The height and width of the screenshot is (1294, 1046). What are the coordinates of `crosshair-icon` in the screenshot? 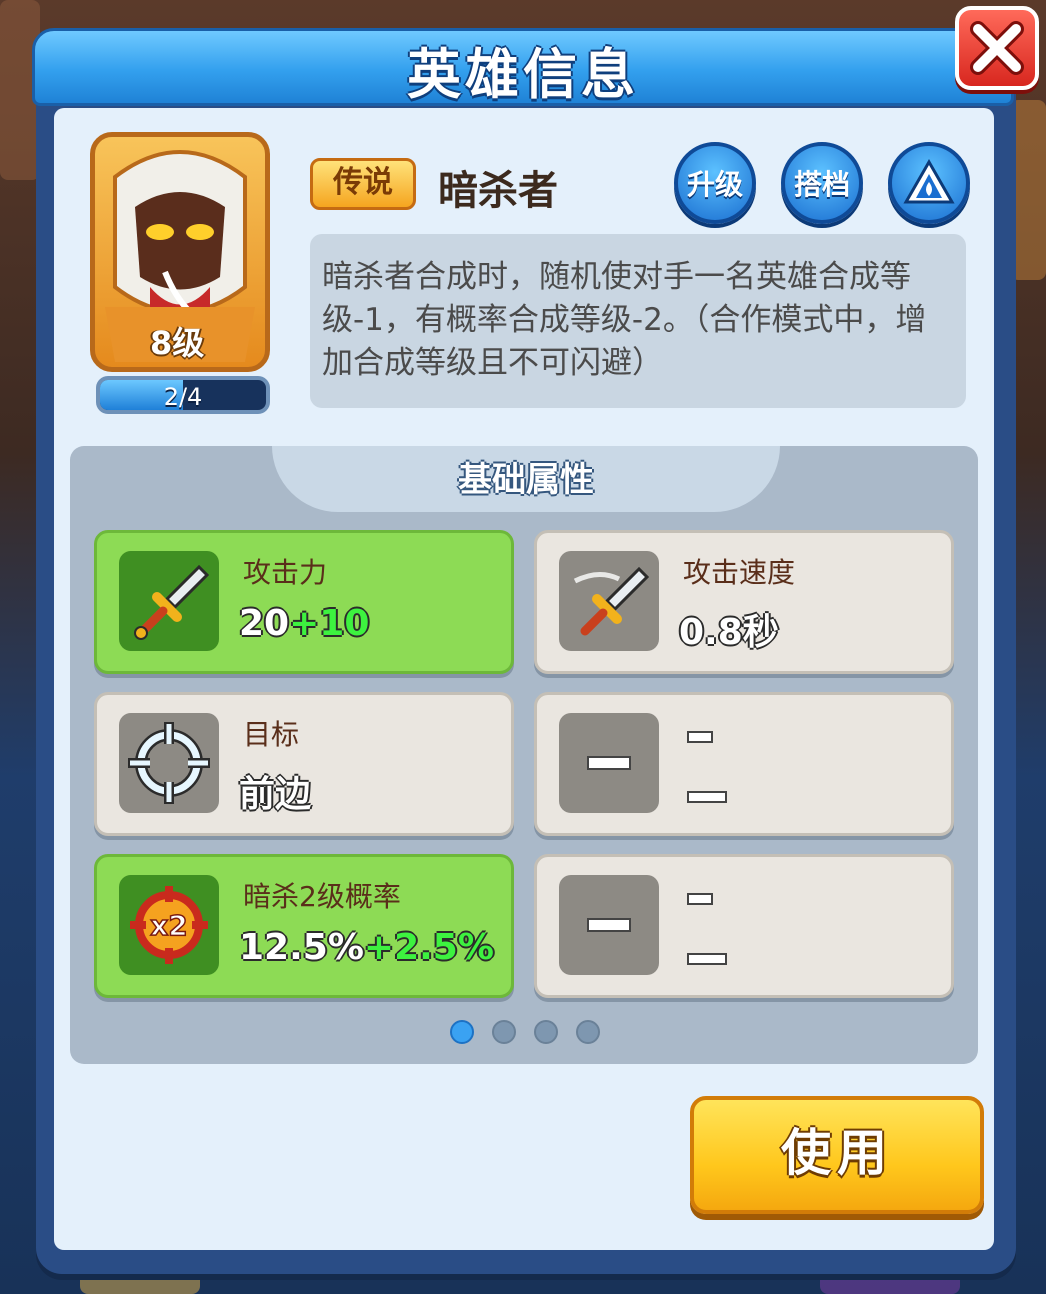 It's located at (169, 763).